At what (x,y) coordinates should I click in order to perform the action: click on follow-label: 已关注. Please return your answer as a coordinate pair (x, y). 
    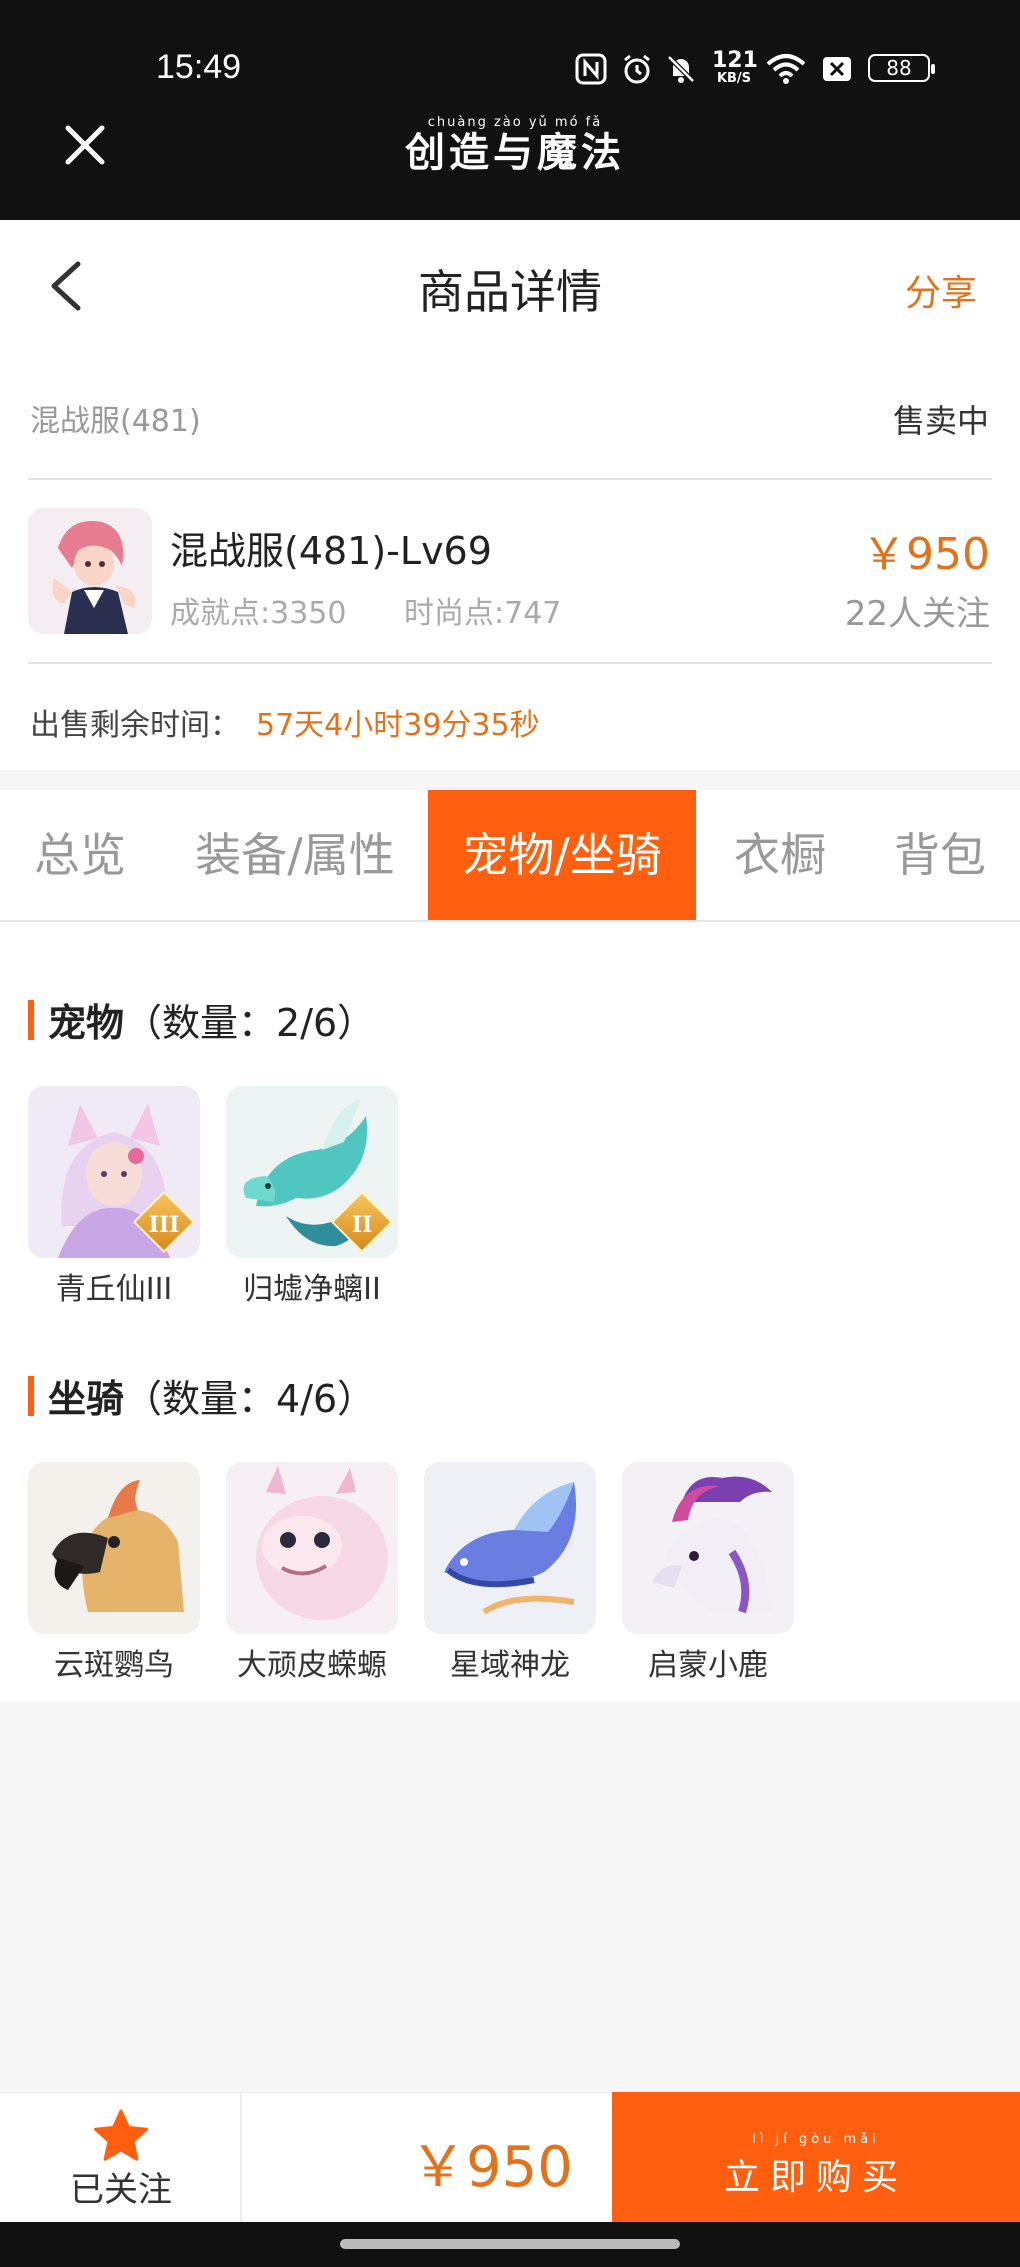
    Looking at the image, I should click on (121, 2186).